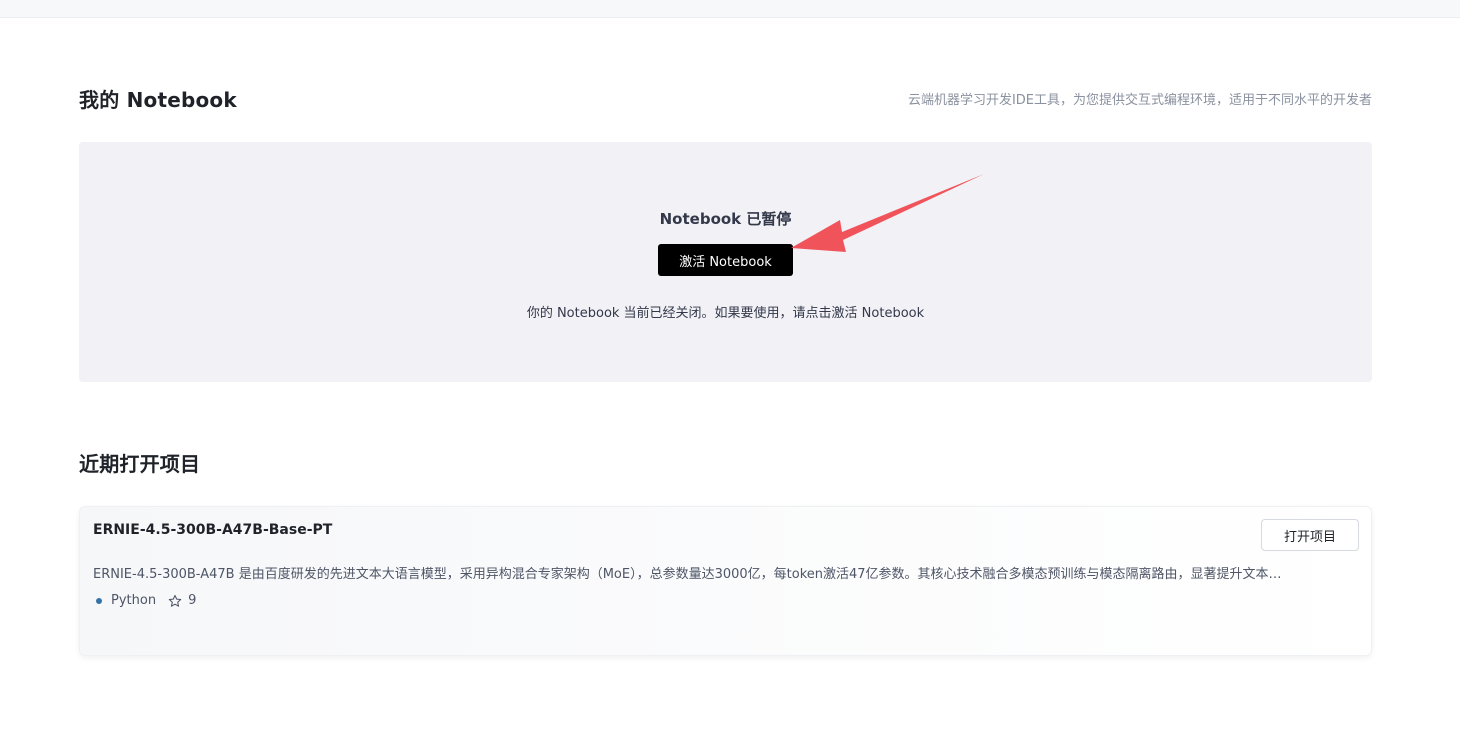 The width and height of the screenshot is (1460, 751). What do you see at coordinates (175, 601) in the screenshot?
I see `star-icon` at bounding box center [175, 601].